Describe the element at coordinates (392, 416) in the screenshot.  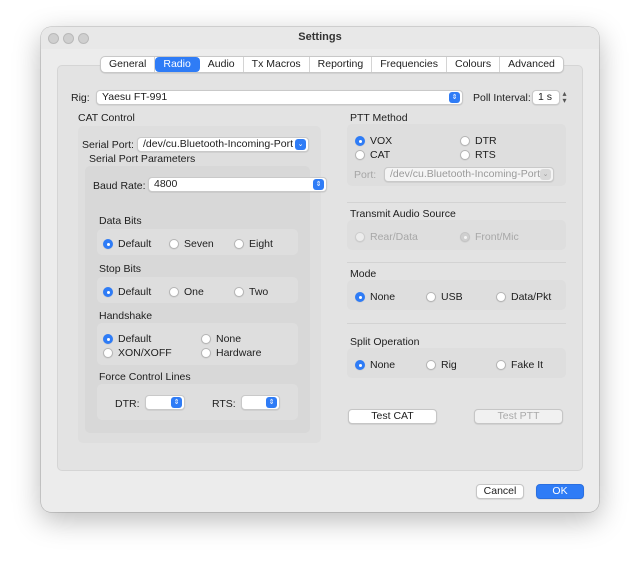
I see `test-cat-button: Test CAT` at that location.